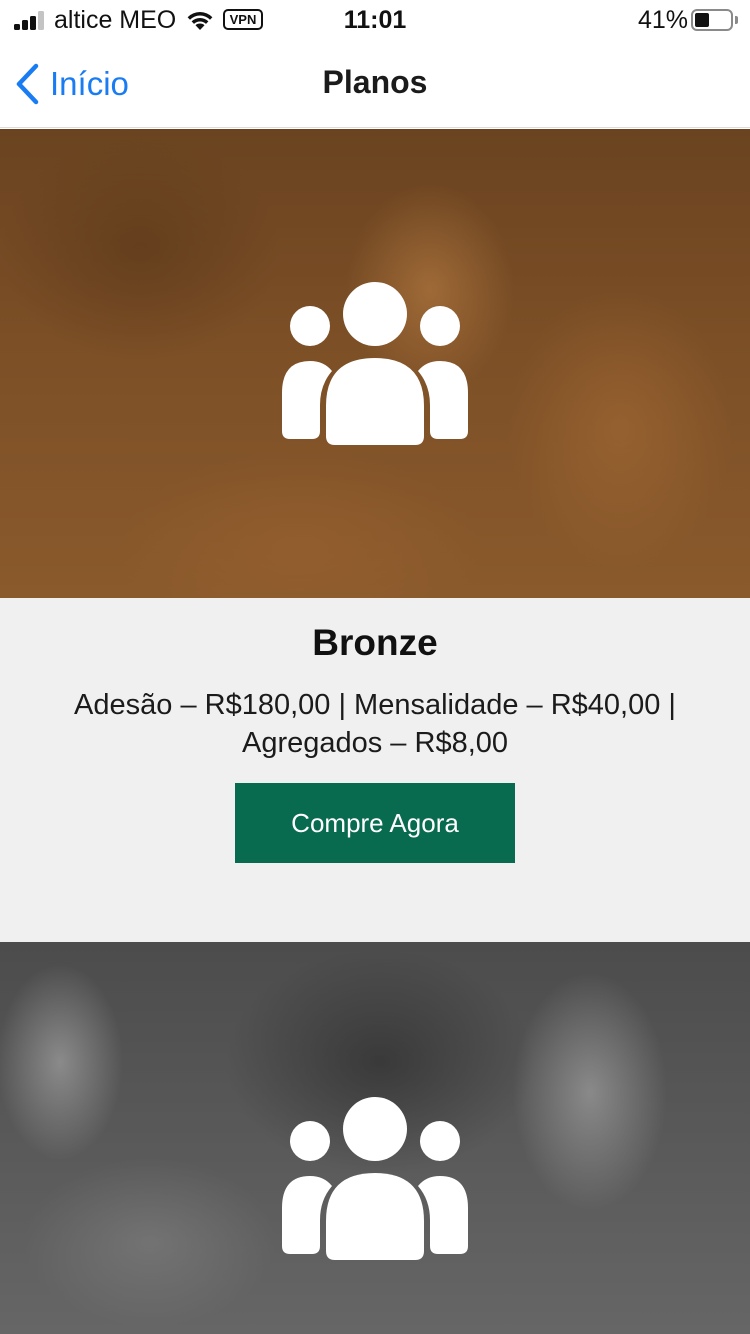  I want to click on battery-tip, so click(736, 20).